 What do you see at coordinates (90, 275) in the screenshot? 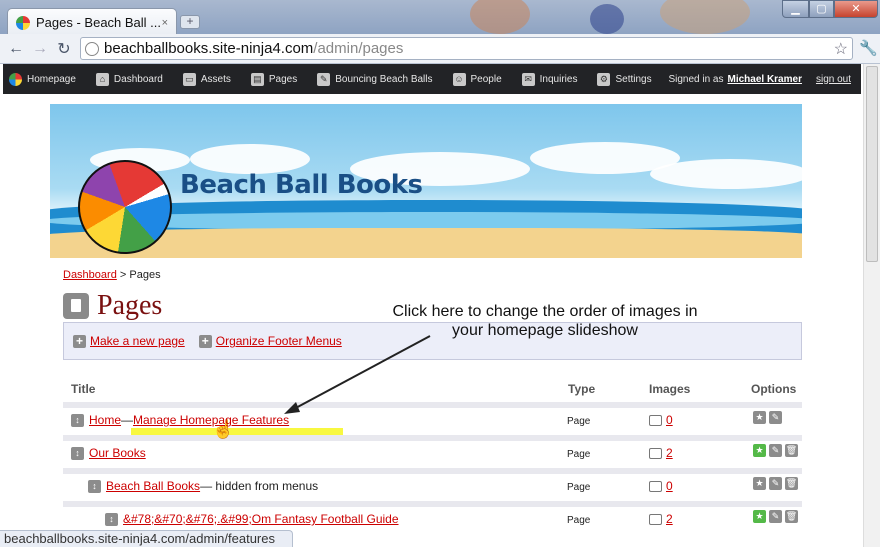
I see `breadcrumb-dashboard-link: Dashboard` at bounding box center [90, 275].